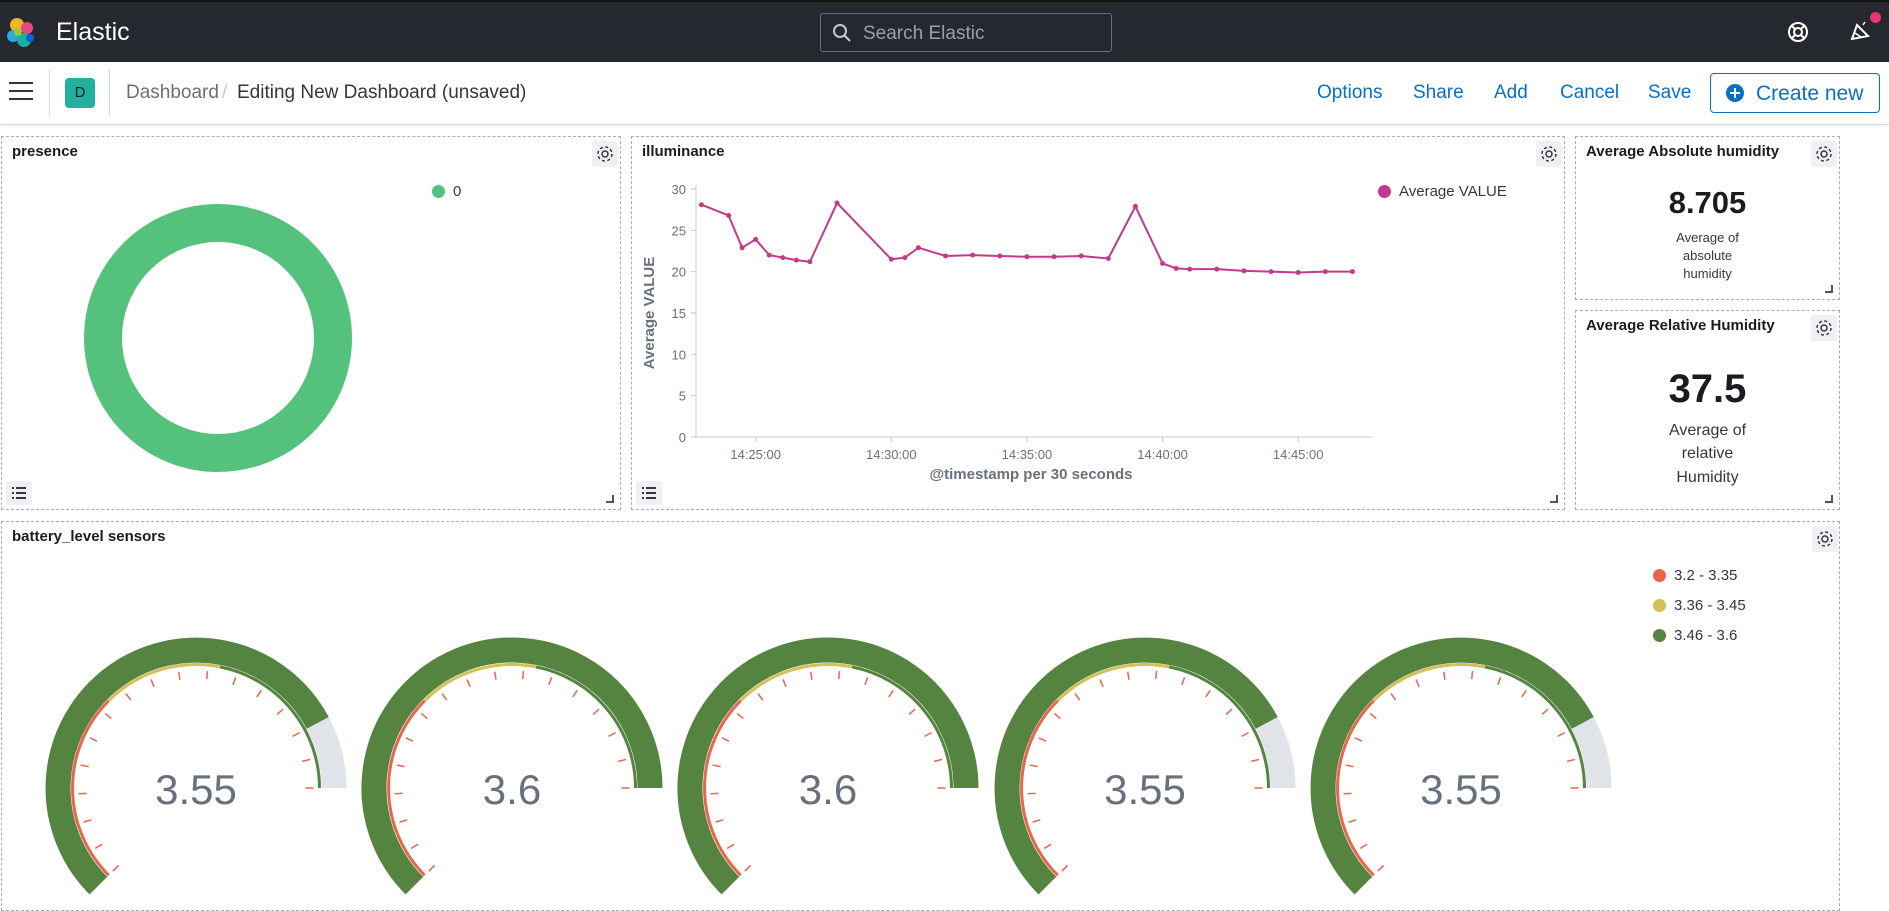  Describe the element at coordinates (381, 93) in the screenshot. I see `breadcrumb-current: Editing New Dashboard (unsaved)` at that location.